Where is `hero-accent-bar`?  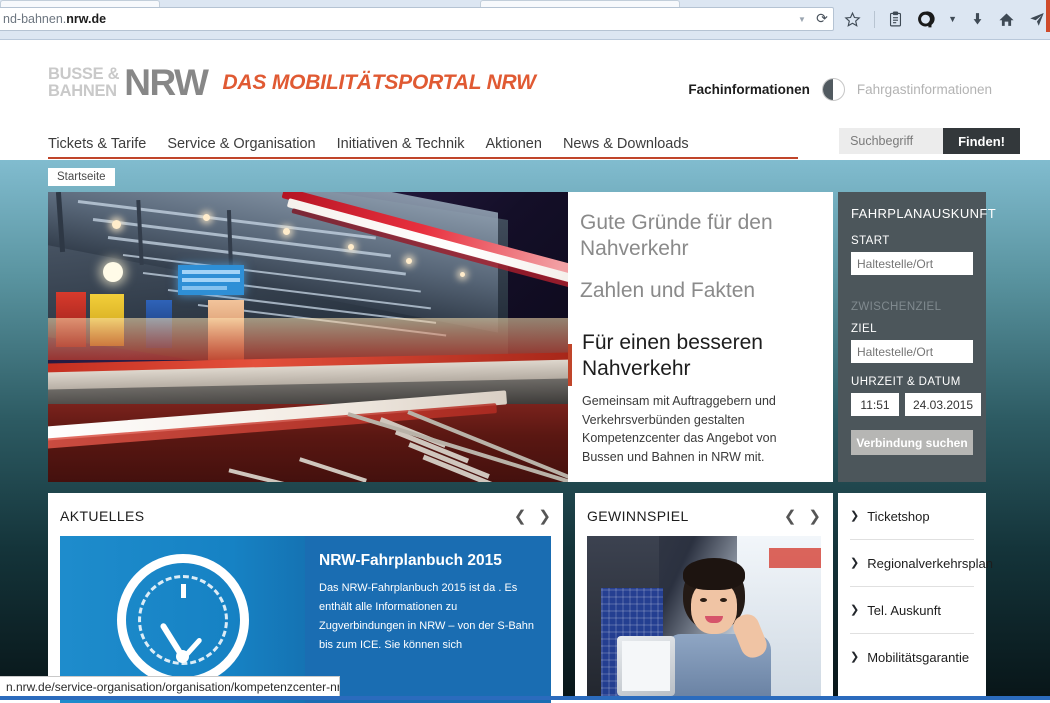 hero-accent-bar is located at coordinates (570, 365).